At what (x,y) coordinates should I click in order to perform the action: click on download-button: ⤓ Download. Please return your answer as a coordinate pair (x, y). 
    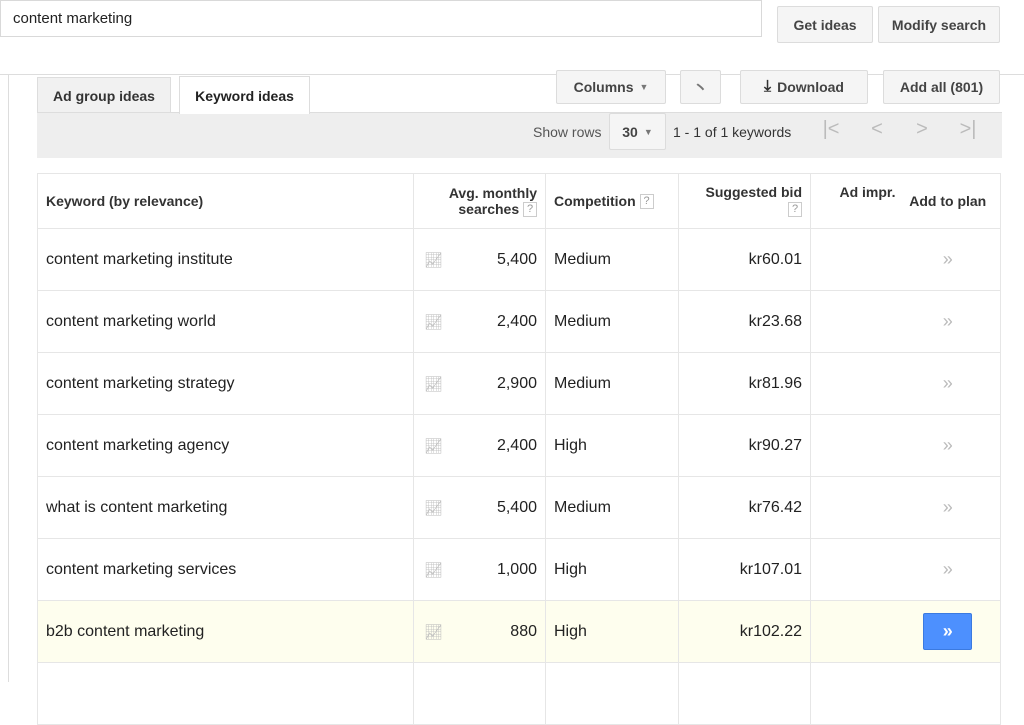
    Looking at the image, I should click on (804, 87).